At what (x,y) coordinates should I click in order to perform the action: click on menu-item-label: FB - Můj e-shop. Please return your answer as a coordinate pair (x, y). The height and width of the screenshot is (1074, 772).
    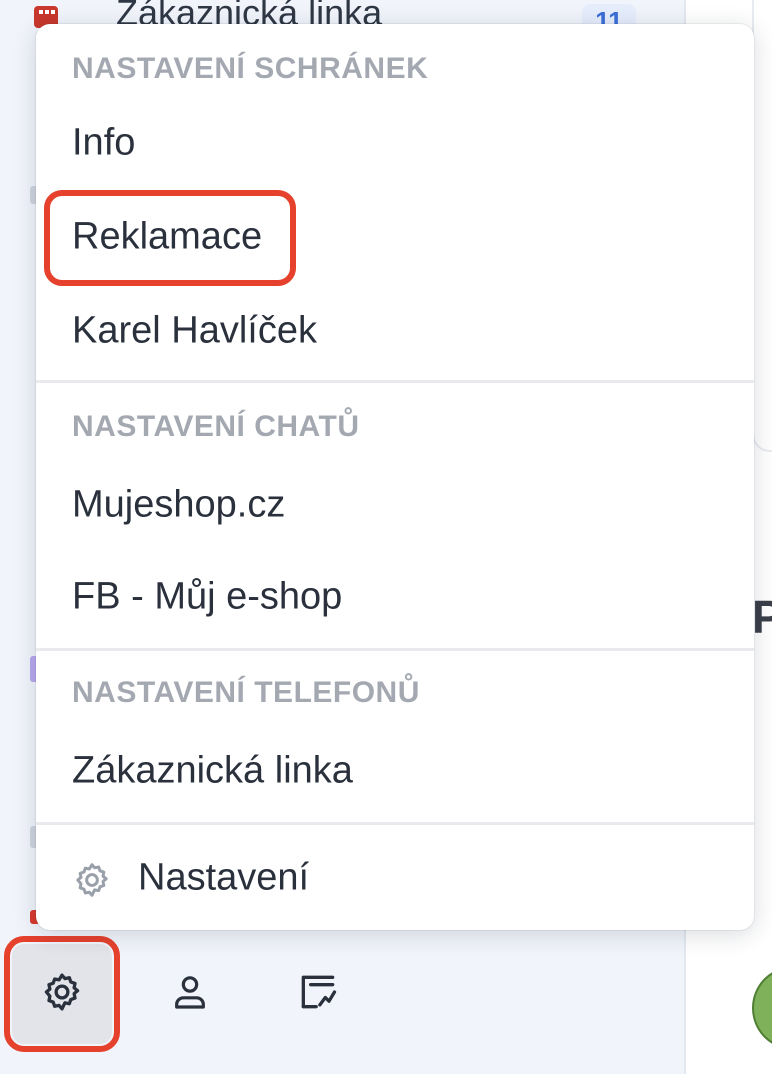
    Looking at the image, I should click on (207, 596).